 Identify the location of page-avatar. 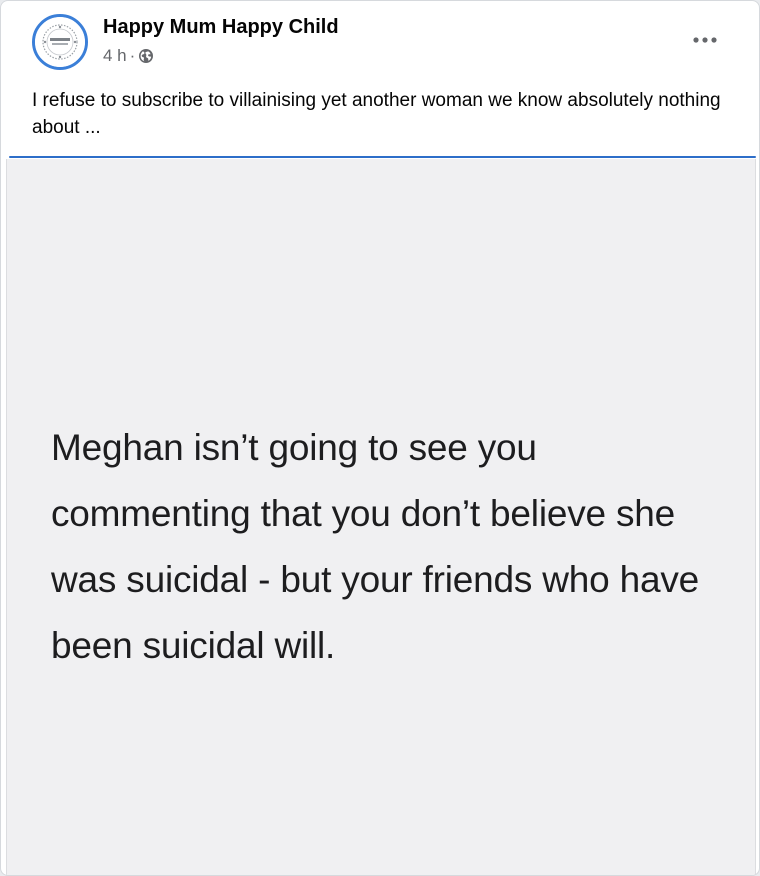
(60, 42).